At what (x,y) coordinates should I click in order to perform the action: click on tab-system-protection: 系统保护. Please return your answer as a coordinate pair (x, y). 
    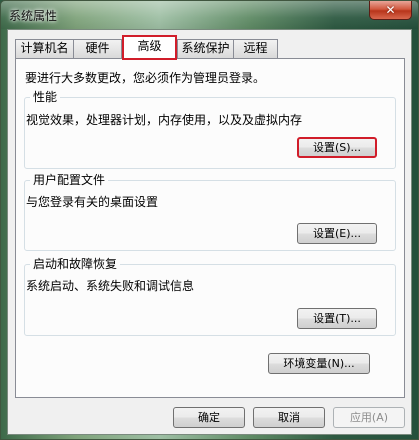
    Looking at the image, I should click on (205, 48).